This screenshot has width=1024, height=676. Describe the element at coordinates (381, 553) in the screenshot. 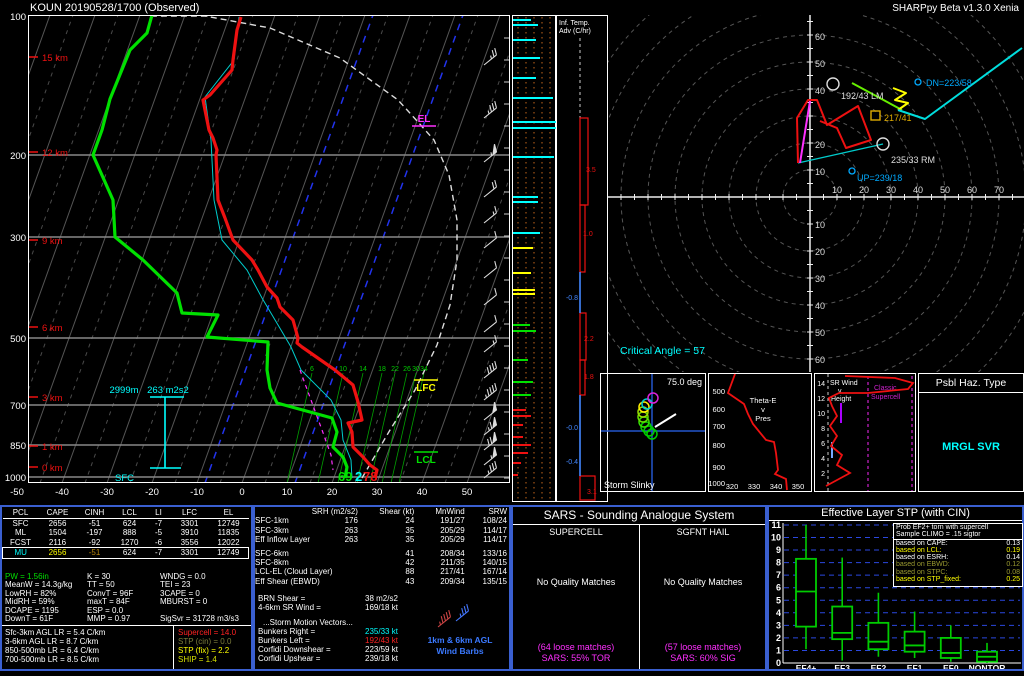

I see `table-row: SFC-6km 41 208/34 133/16` at that location.